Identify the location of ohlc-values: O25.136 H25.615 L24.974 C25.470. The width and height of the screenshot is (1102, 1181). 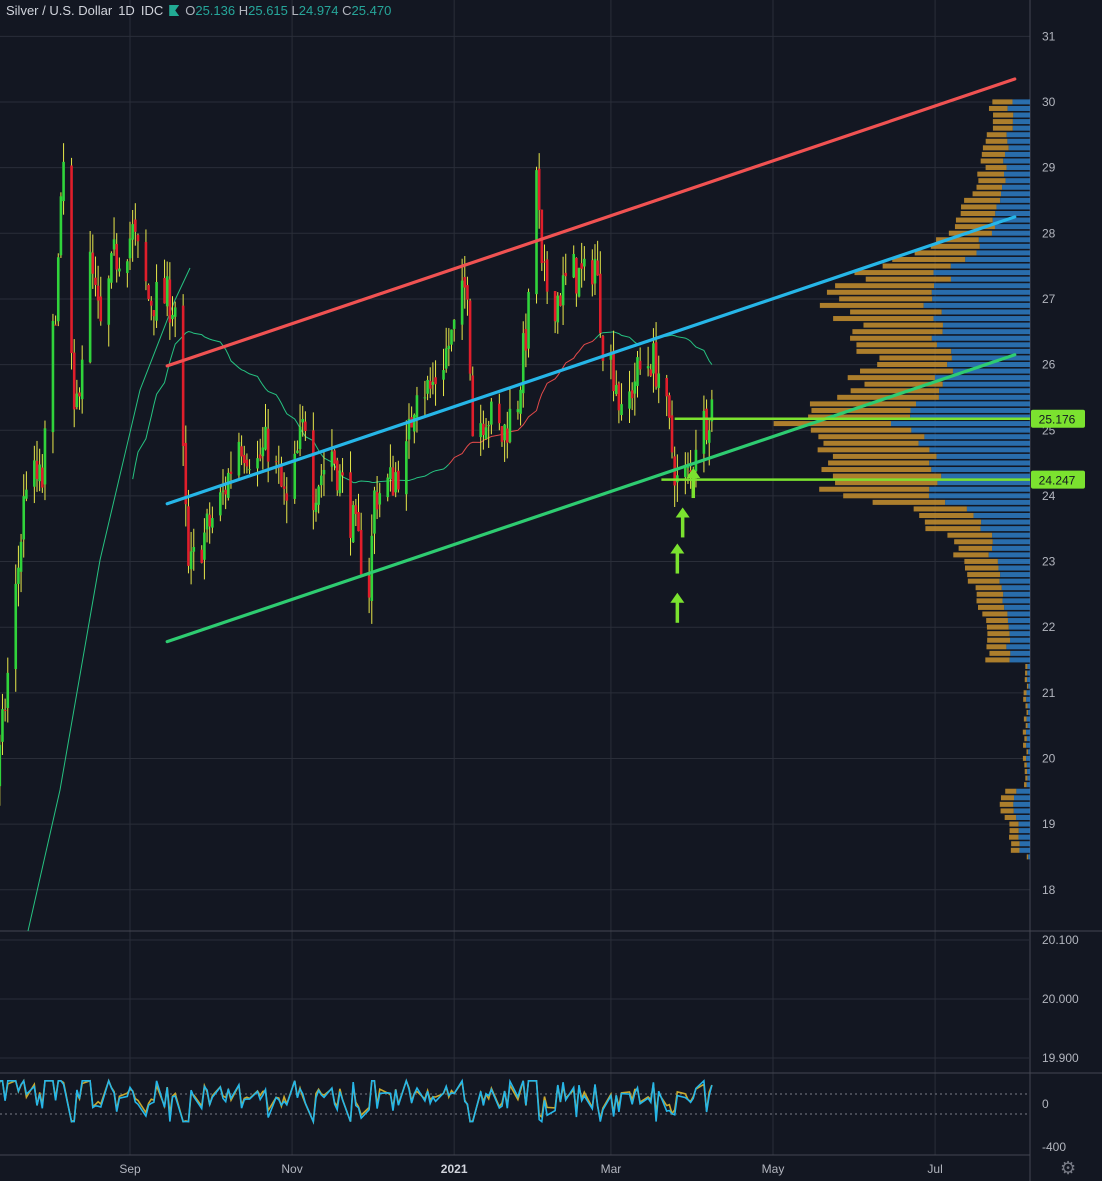
(288, 10).